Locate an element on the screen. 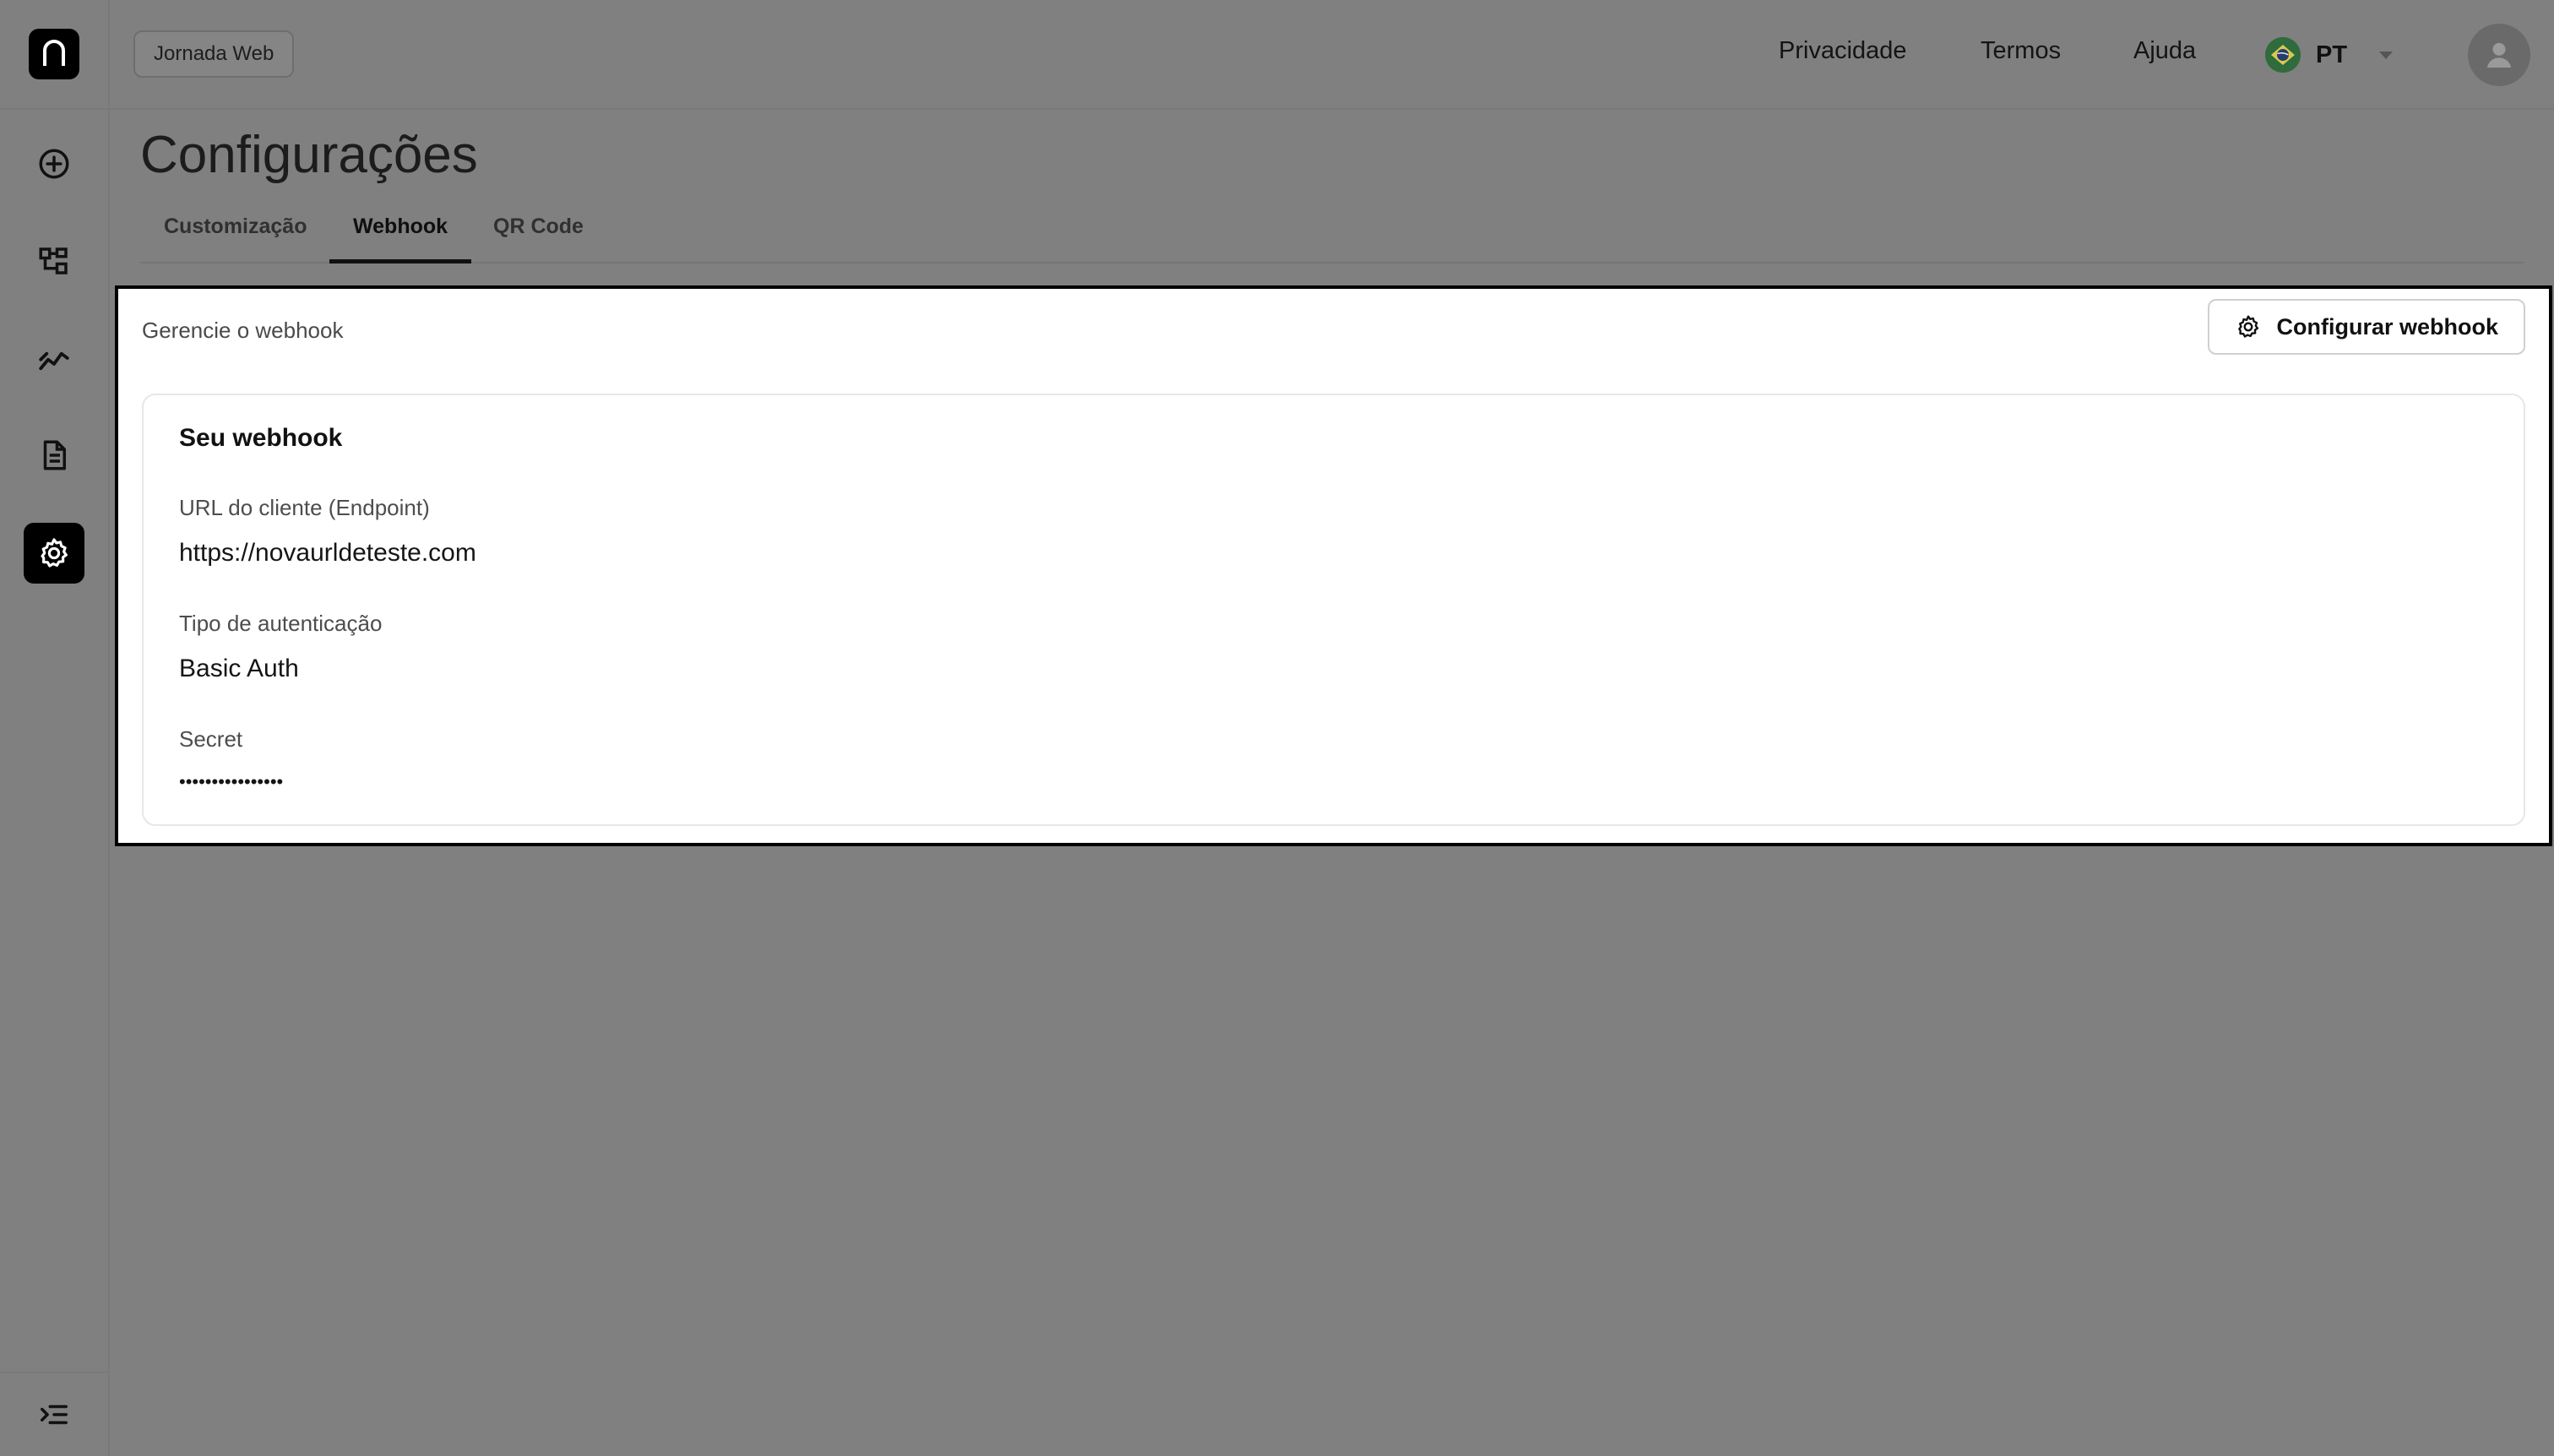 The height and width of the screenshot is (1456, 2554). auth-type-label: Tipo de autenticação is located at coordinates (281, 623).